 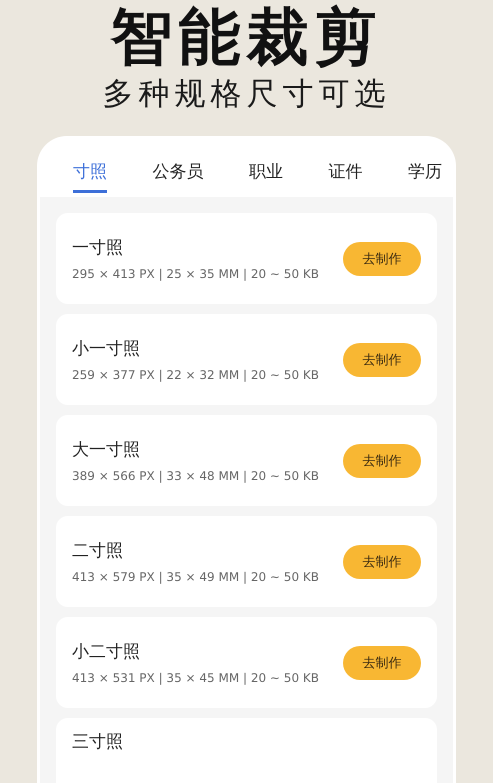 What do you see at coordinates (106, 450) in the screenshot?
I see `size-name: 大一寸照` at bounding box center [106, 450].